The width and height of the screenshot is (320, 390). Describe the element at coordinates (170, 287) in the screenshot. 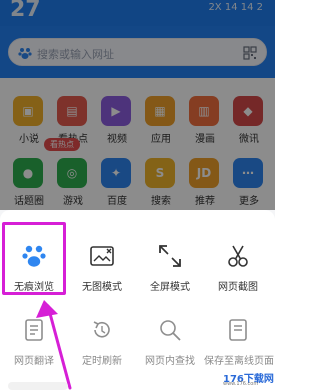

I see `menu-label: 全屏模式` at that location.